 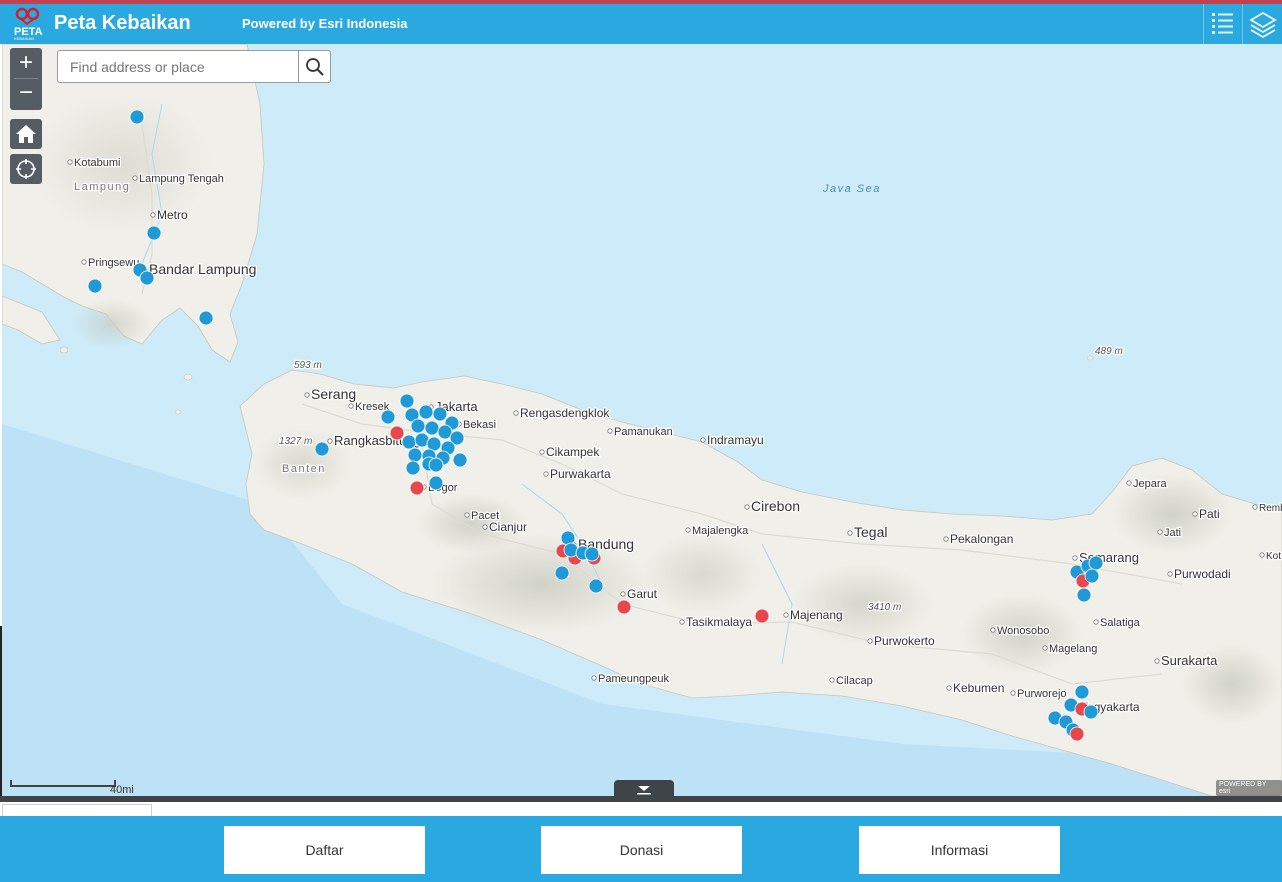 I want to click on place-label: 3410 m, so click(x=884, y=607).